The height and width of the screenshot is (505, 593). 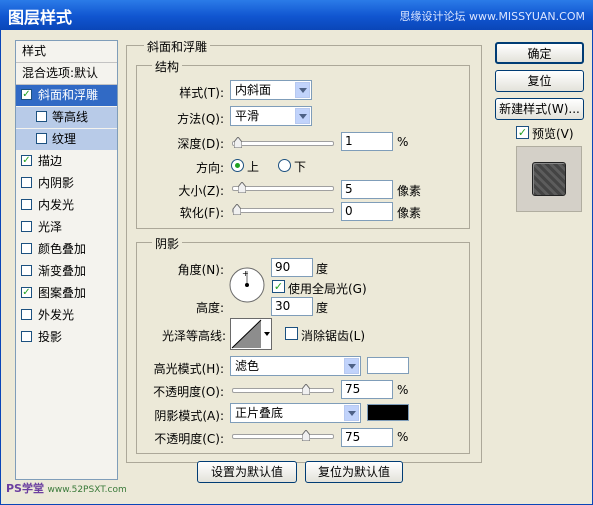 I want to click on style-list-item: 混合选项:默认, so click(x=66, y=74).